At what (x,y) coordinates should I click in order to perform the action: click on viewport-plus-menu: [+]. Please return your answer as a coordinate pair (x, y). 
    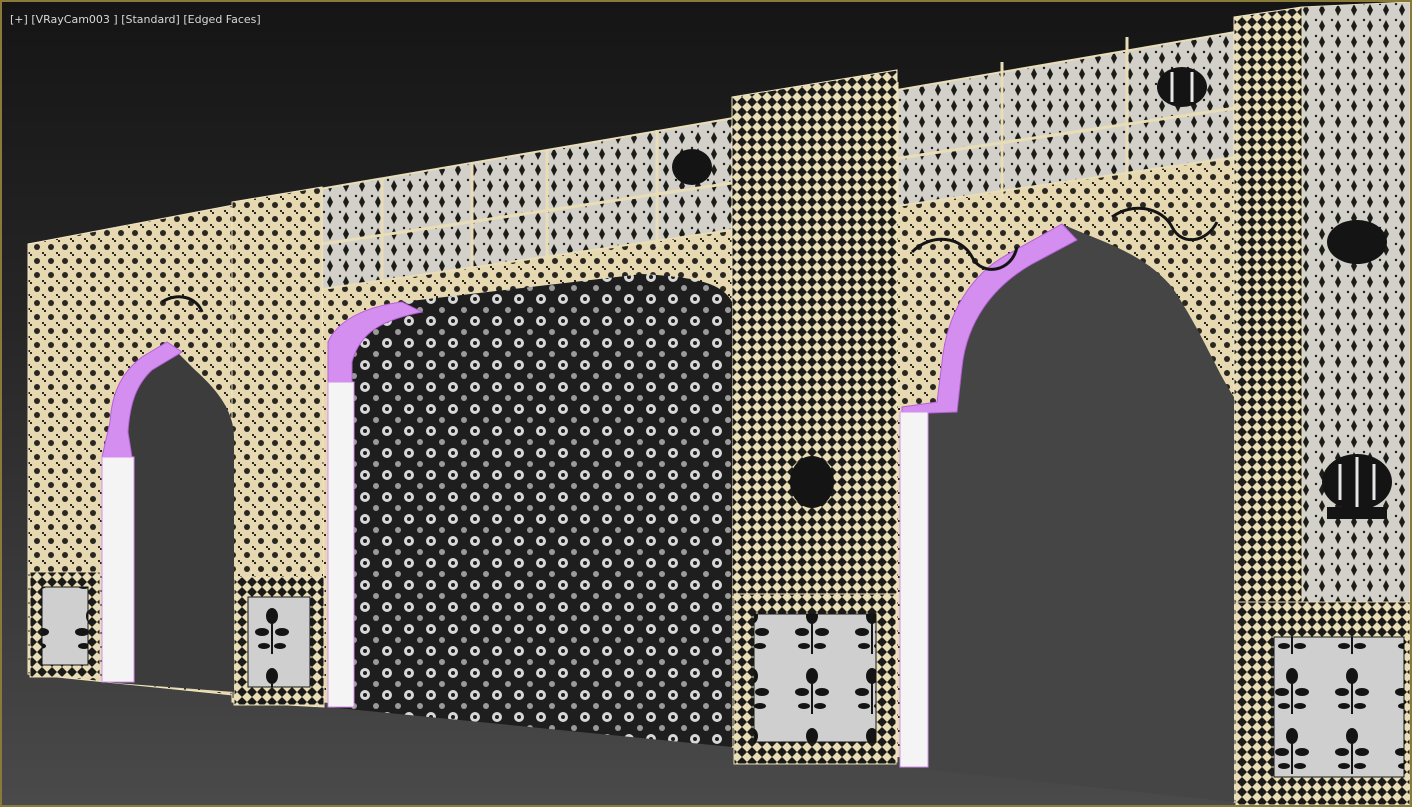
    Looking at the image, I should click on (19, 19).